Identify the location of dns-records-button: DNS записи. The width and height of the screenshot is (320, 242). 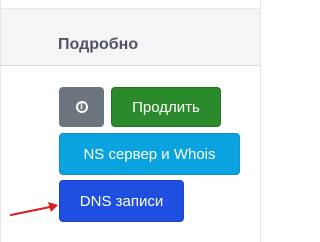
(121, 201).